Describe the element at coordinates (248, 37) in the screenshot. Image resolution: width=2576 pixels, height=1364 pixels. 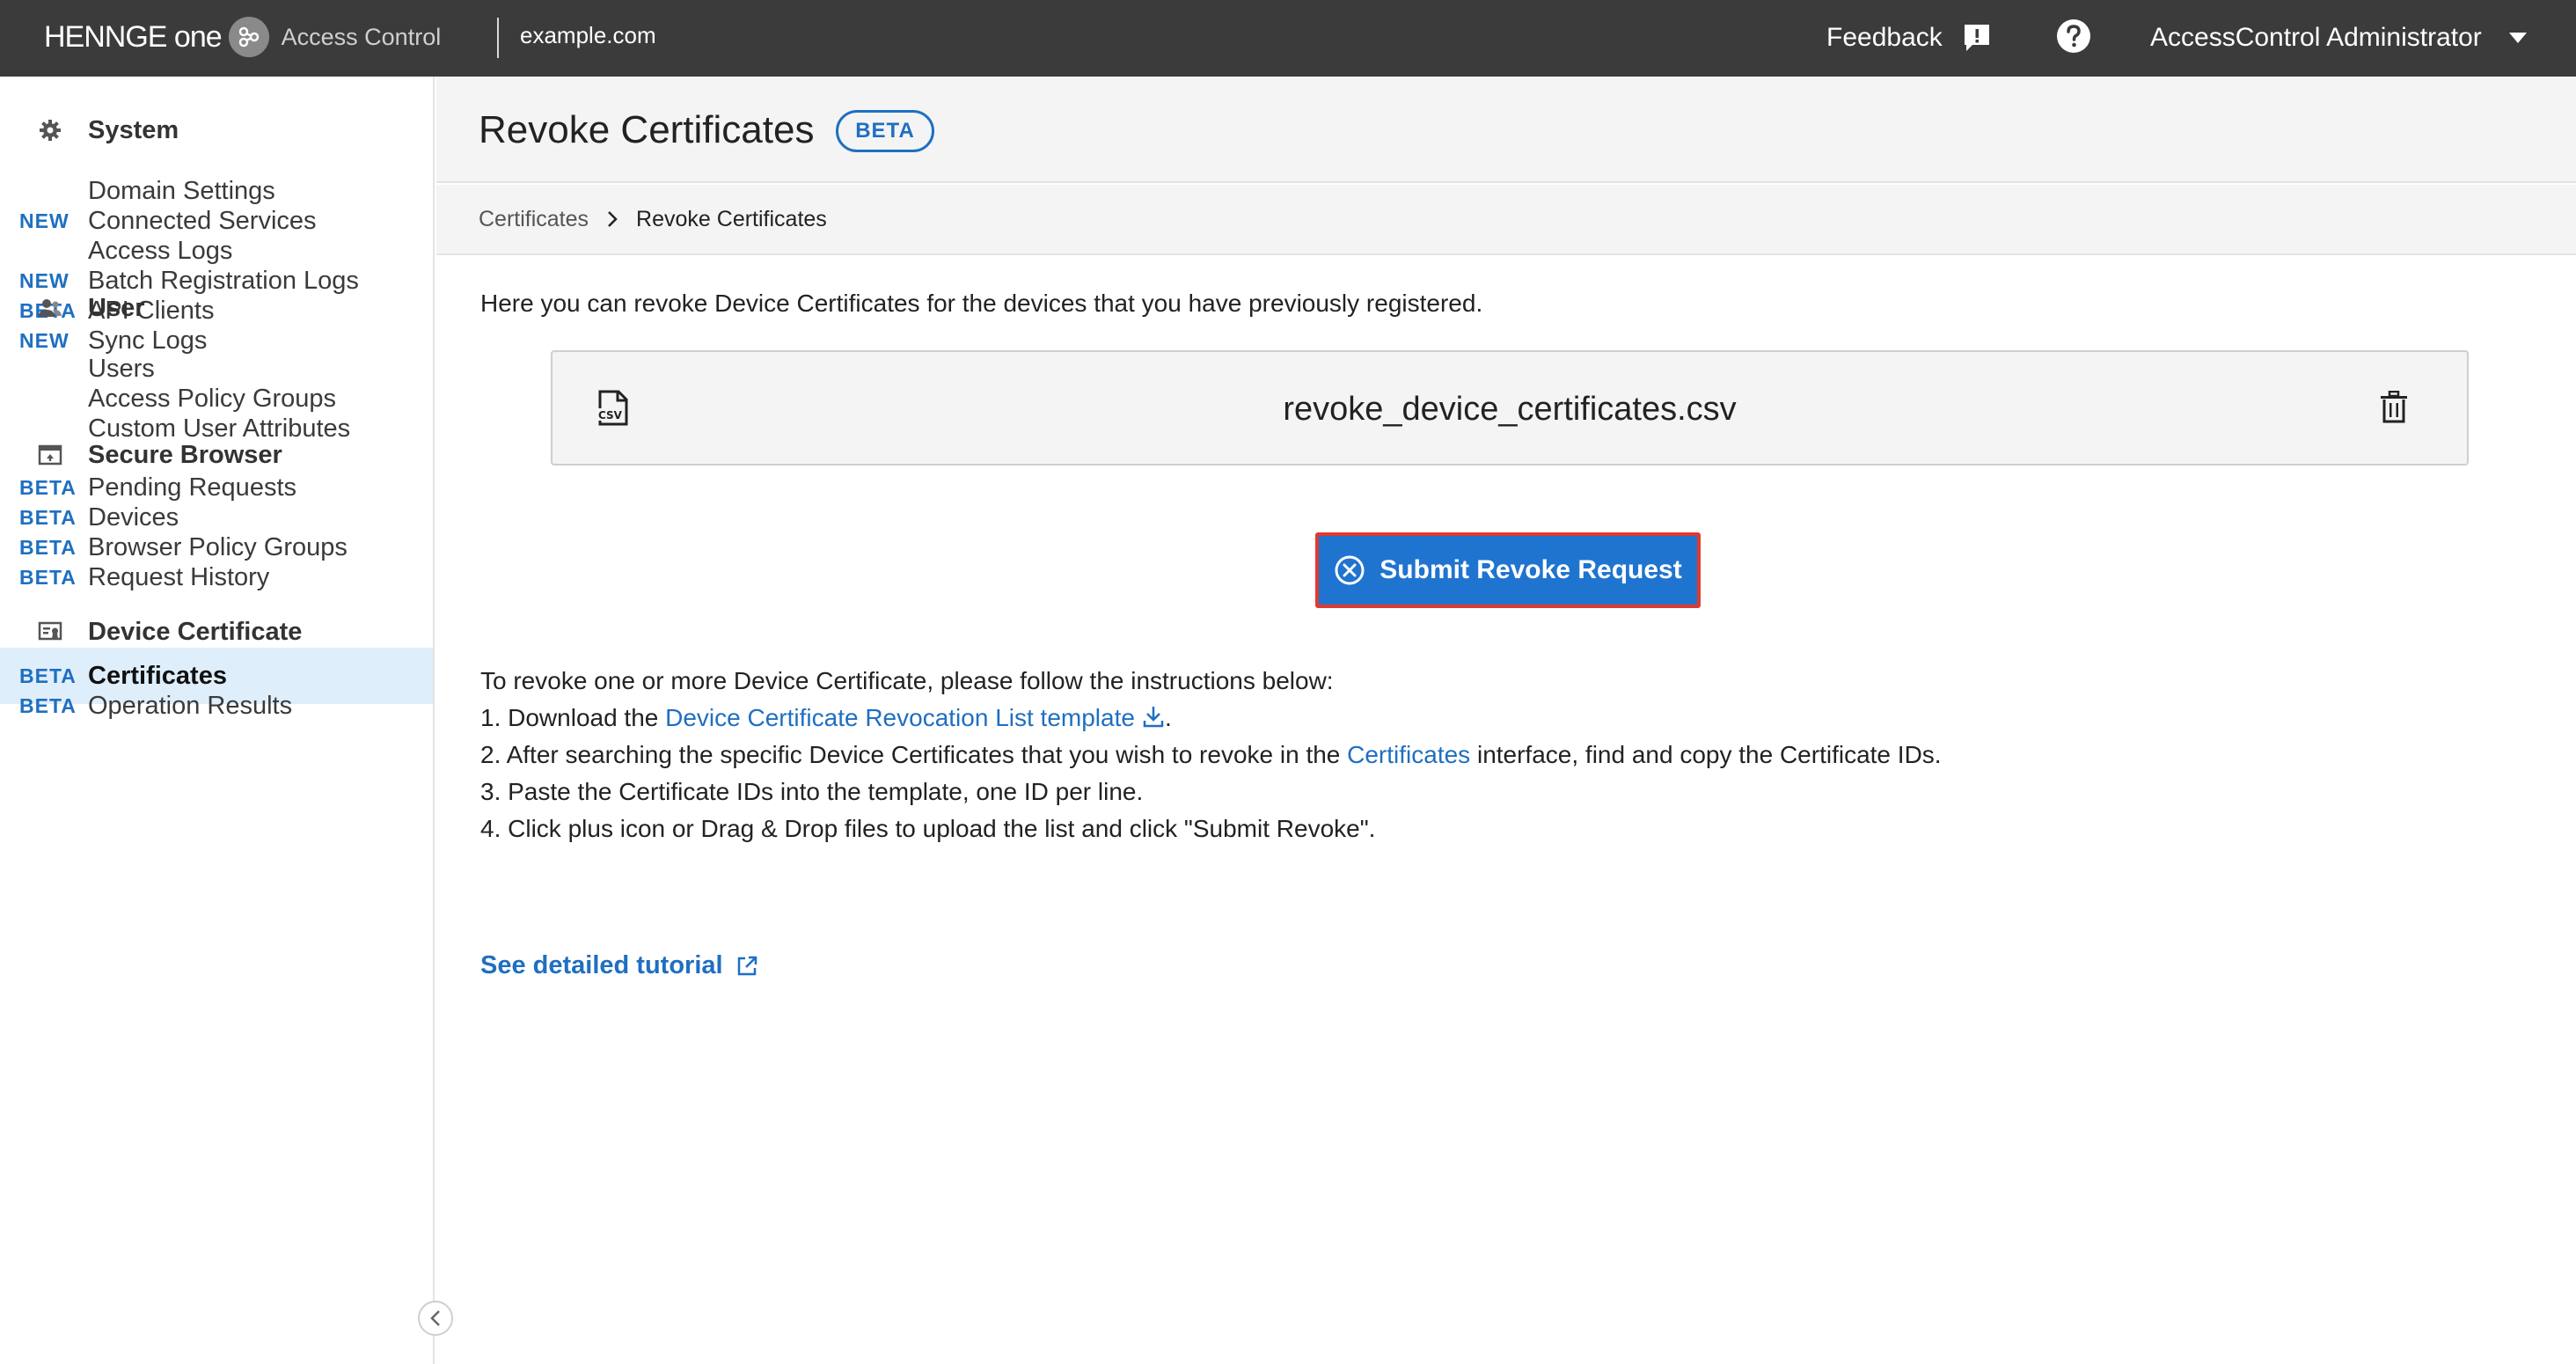
I see `logo-mark-icon` at that location.